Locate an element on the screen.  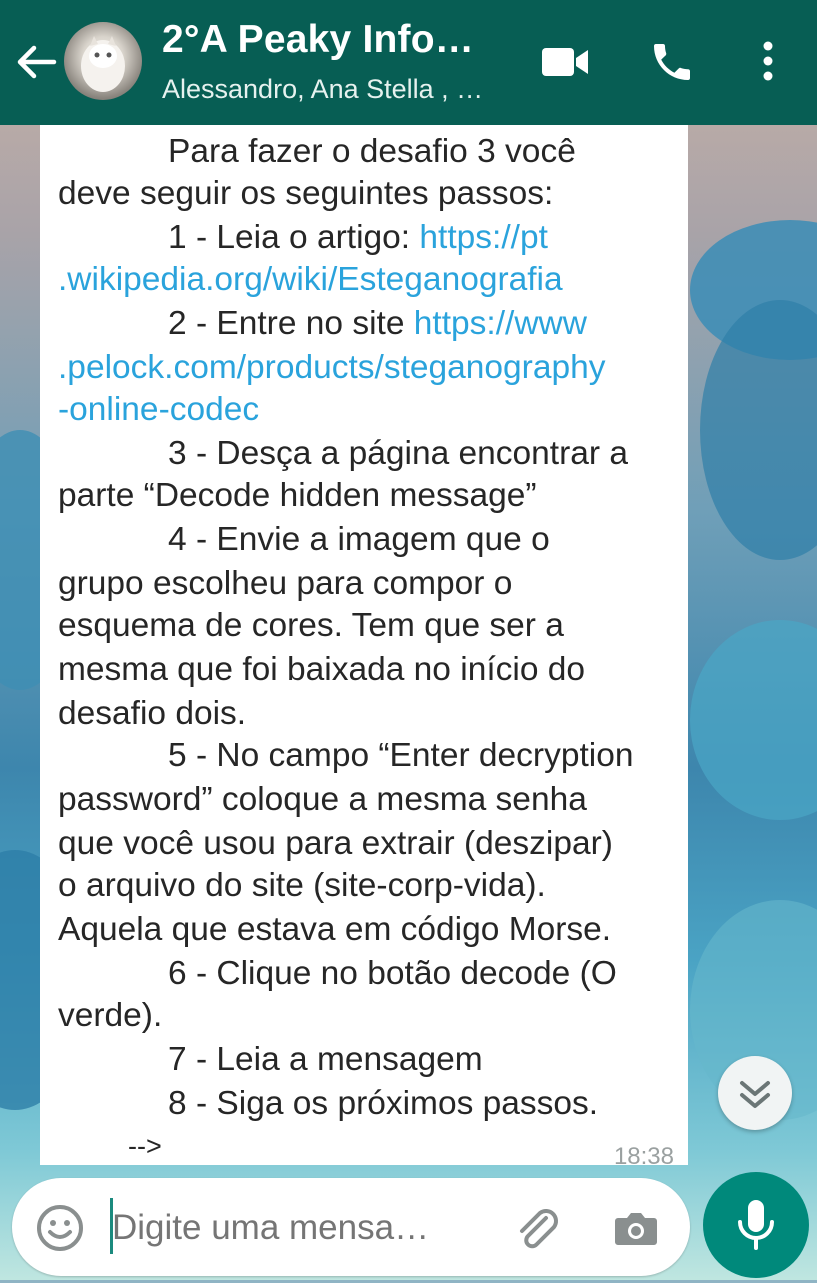
message-text-span: password” coloque a mesma senha is located at coordinates (322, 799).